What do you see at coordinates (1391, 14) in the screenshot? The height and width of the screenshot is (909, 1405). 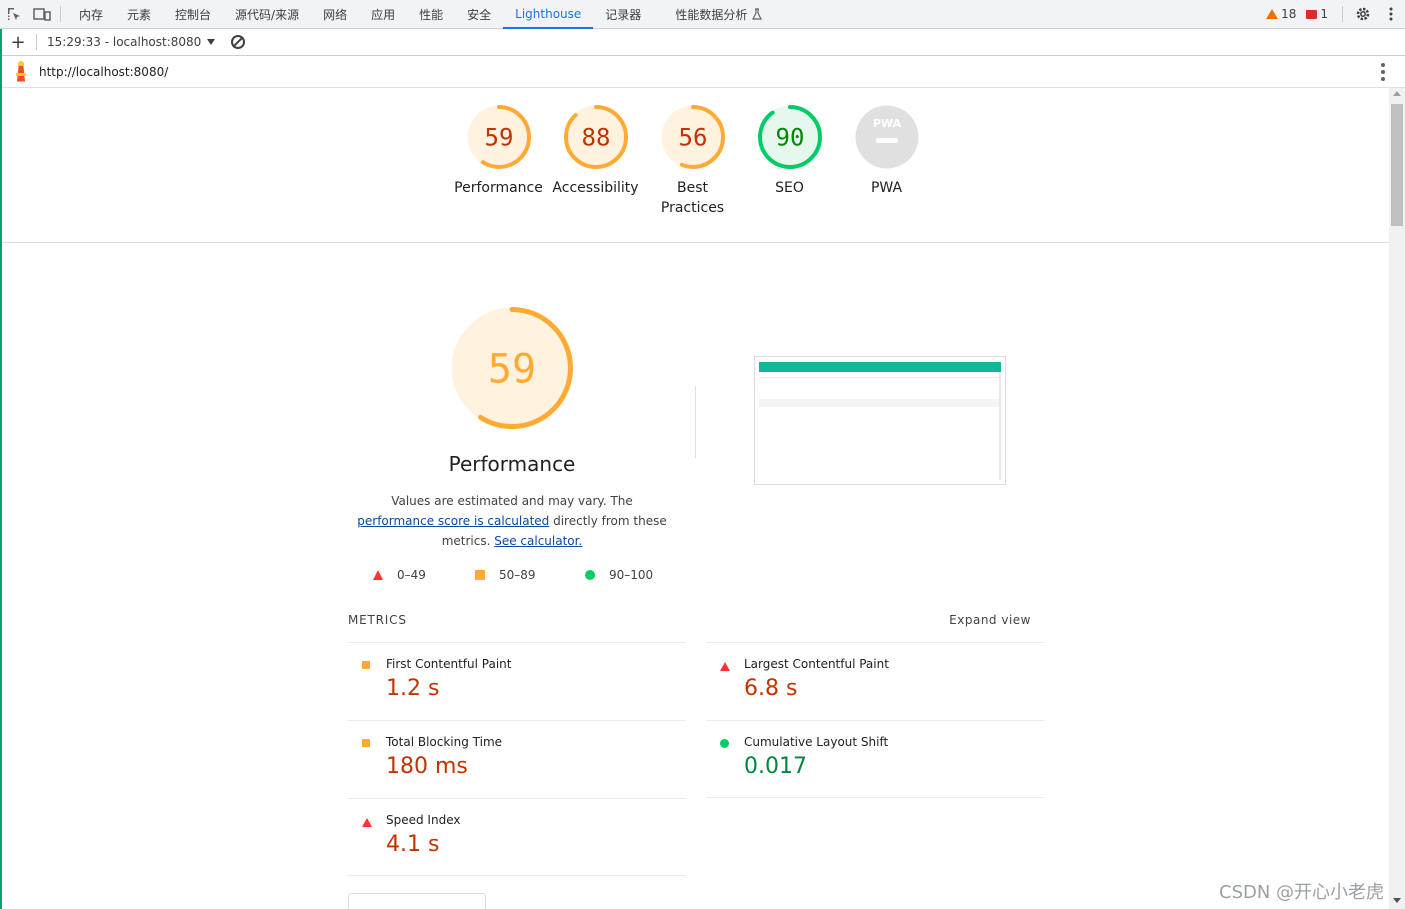 I see `more-options-icon` at bounding box center [1391, 14].